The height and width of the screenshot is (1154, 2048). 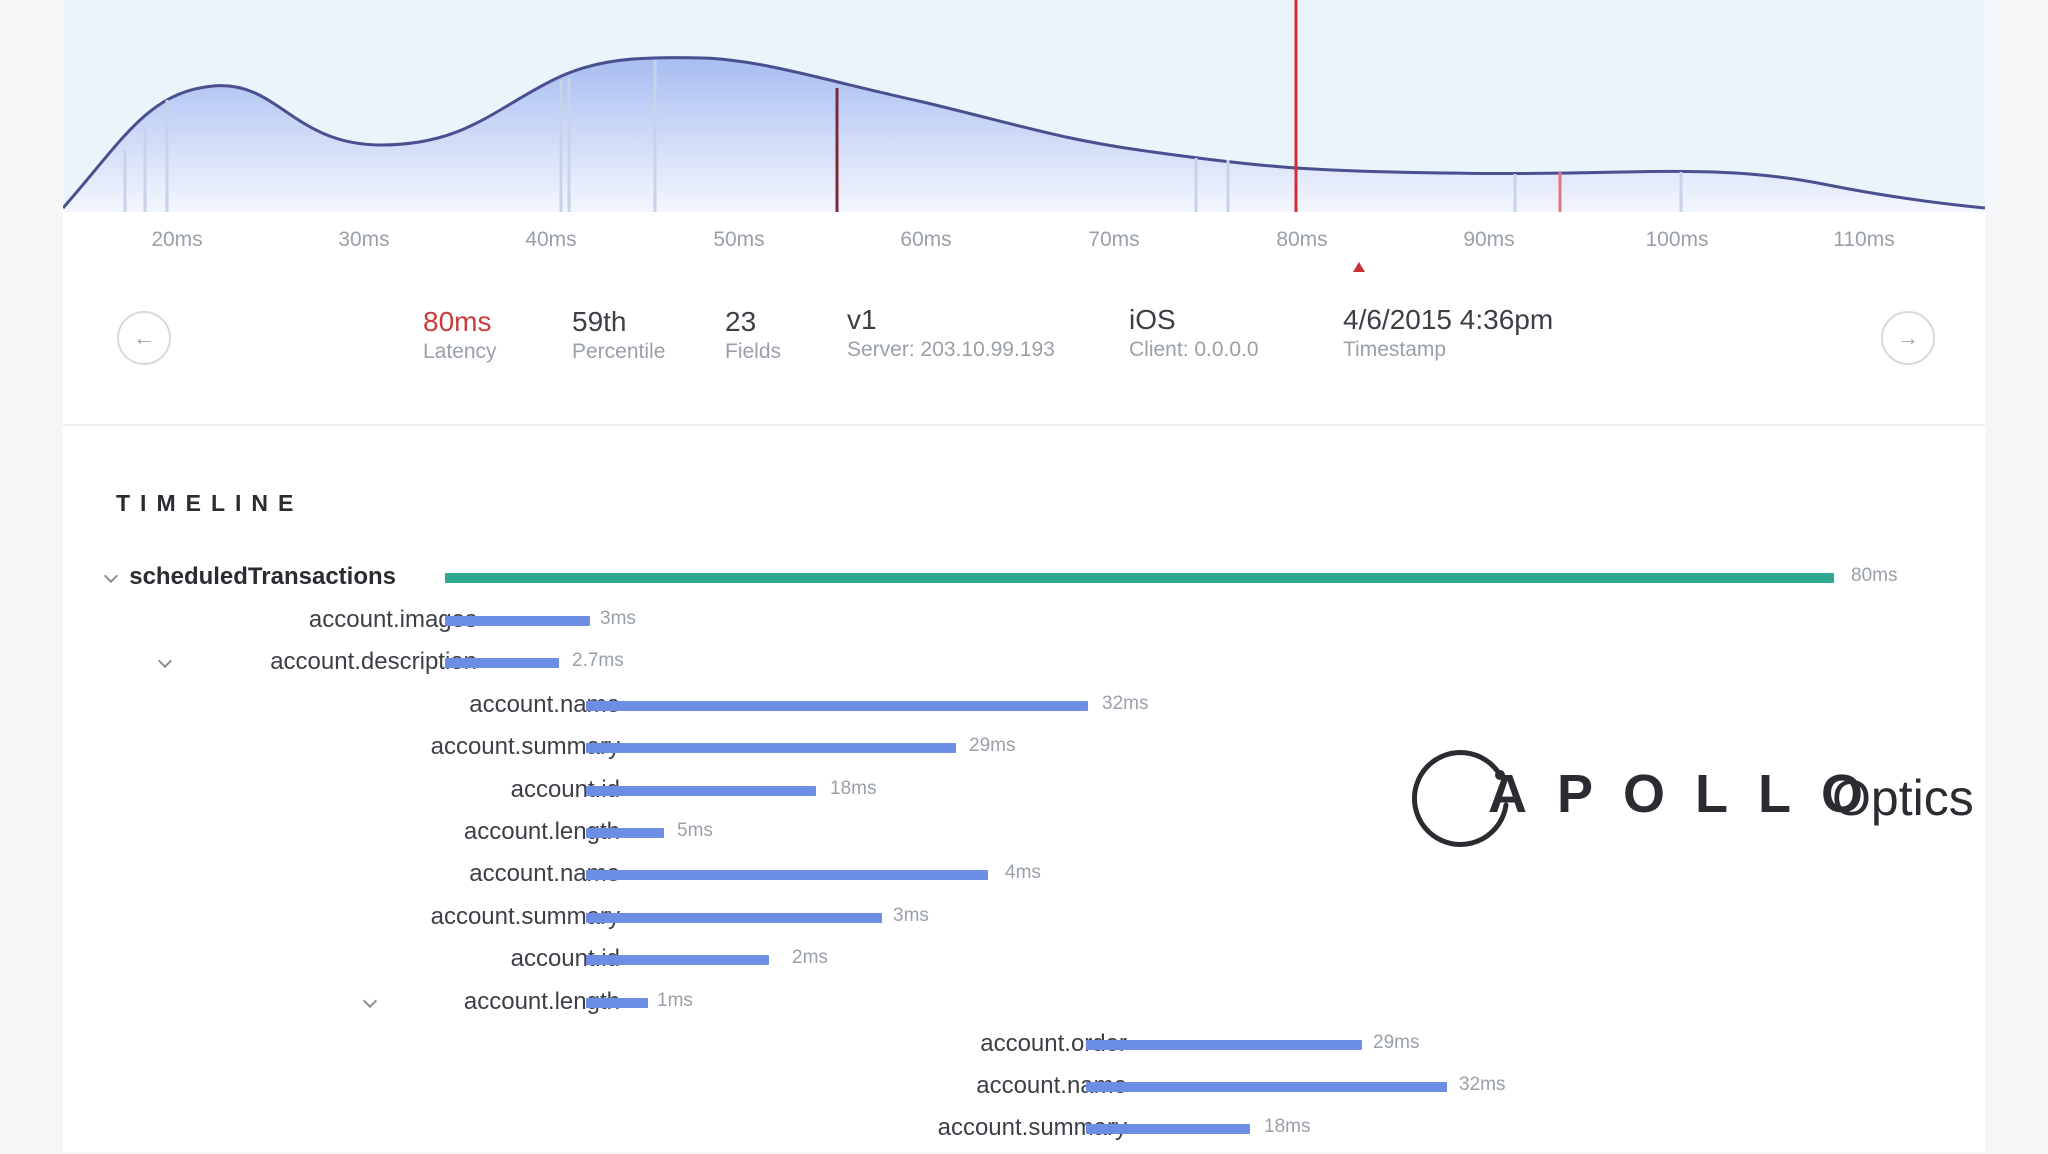 What do you see at coordinates (1023, 872) in the screenshot?
I see `duration-label: 4ms` at bounding box center [1023, 872].